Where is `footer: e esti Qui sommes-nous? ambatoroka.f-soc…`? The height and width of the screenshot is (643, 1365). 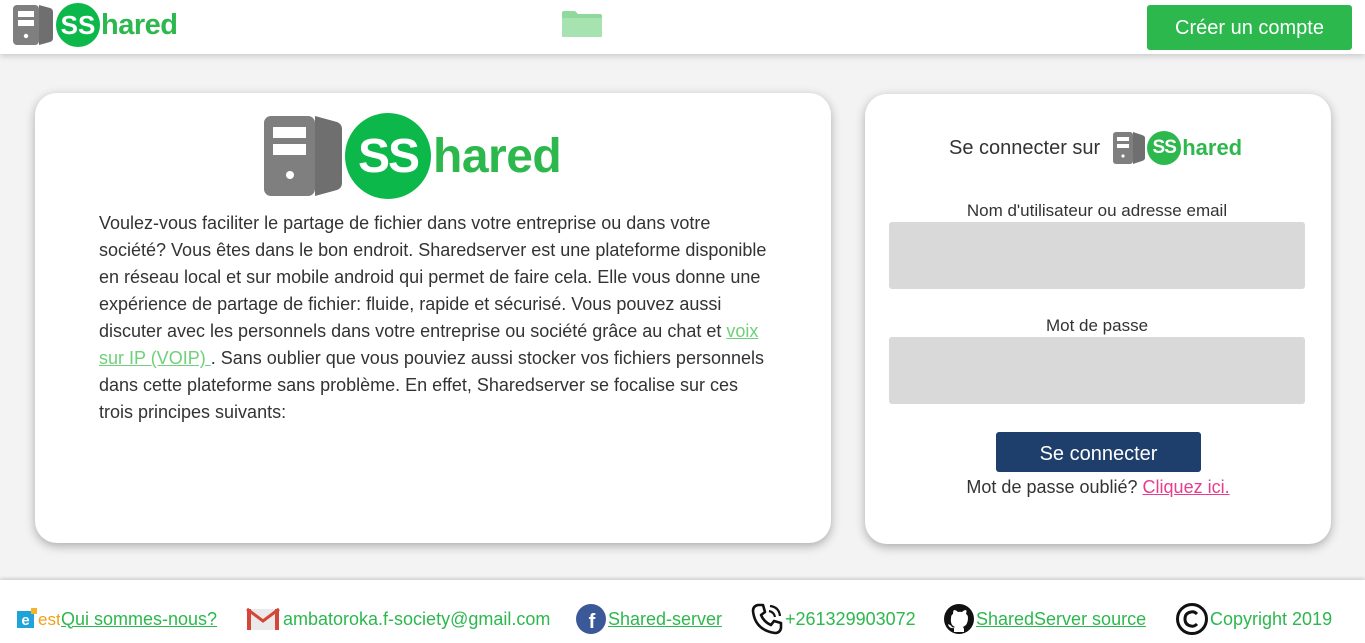
footer: e esti Qui sommes-nous? ambatoroka.f-soc… is located at coordinates (682, 611).